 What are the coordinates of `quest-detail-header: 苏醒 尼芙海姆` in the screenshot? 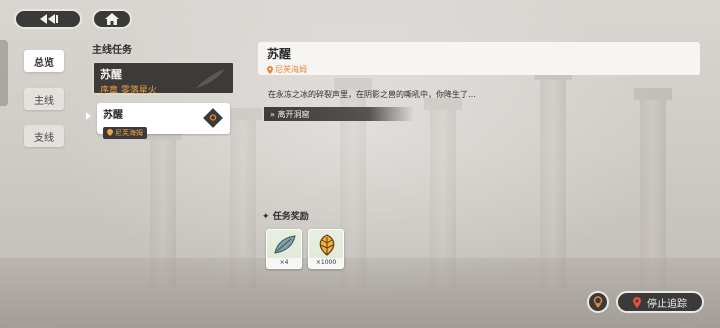 It's located at (479, 58).